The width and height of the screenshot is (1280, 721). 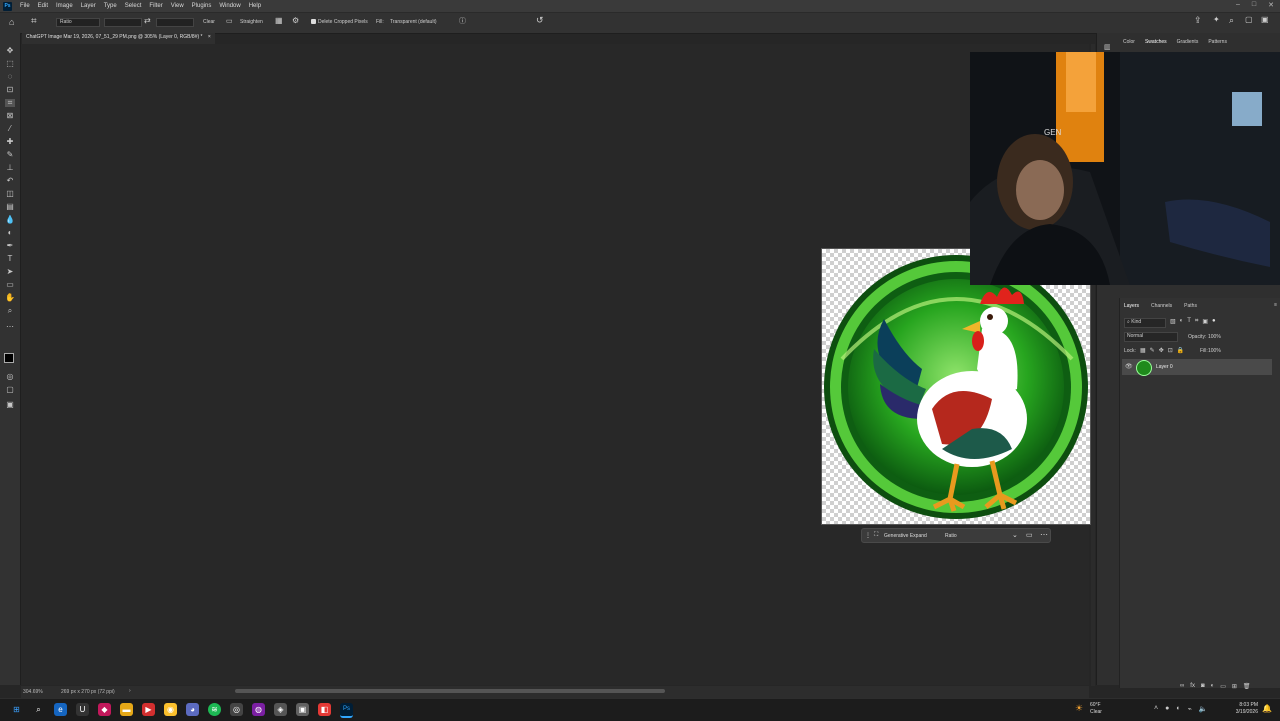 What do you see at coordinates (10, 390) in the screenshot?
I see `screen-mode-icon: ▢` at bounding box center [10, 390].